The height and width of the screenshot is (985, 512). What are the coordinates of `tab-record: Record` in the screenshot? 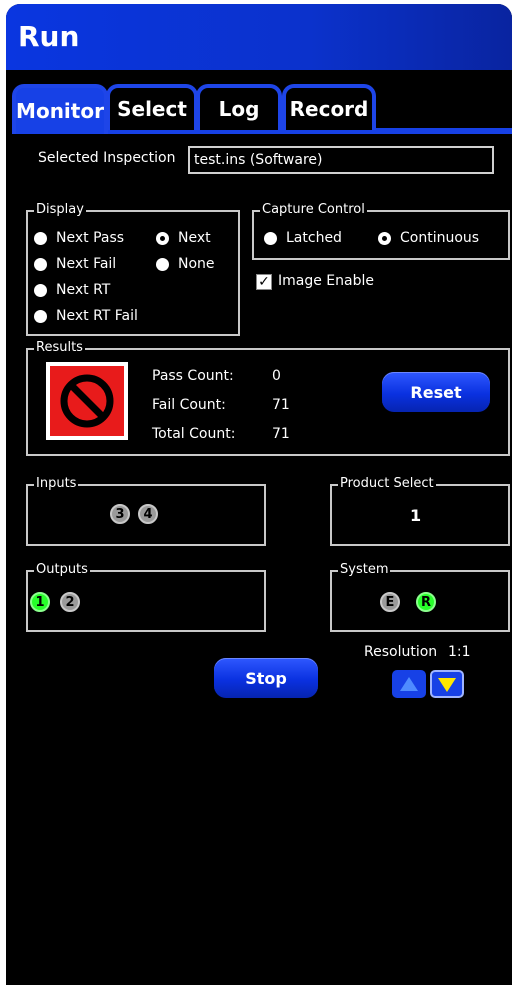 It's located at (329, 107).